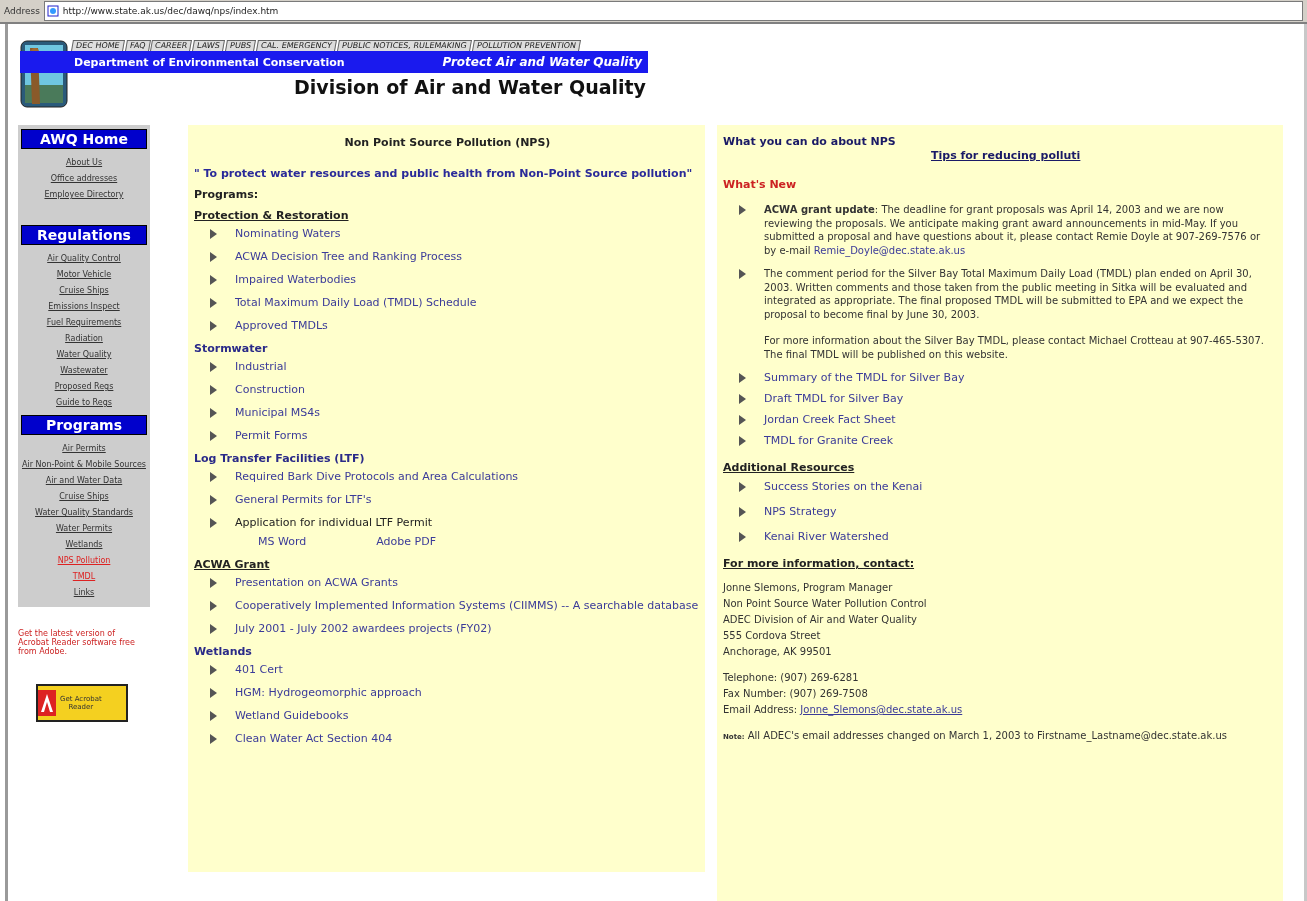 This screenshot has height=901, width=1307. Describe the element at coordinates (328, 692) in the screenshot. I see `program-link: HGM: Hydrogeomorphic approach` at that location.